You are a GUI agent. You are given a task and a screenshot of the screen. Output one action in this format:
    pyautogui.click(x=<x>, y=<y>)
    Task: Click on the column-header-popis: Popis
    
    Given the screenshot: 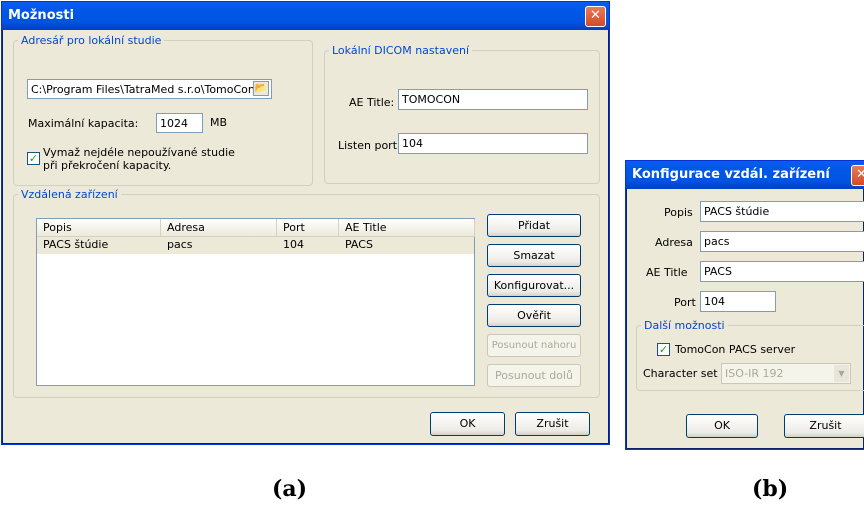 What is the action you would take?
    pyautogui.click(x=99, y=228)
    